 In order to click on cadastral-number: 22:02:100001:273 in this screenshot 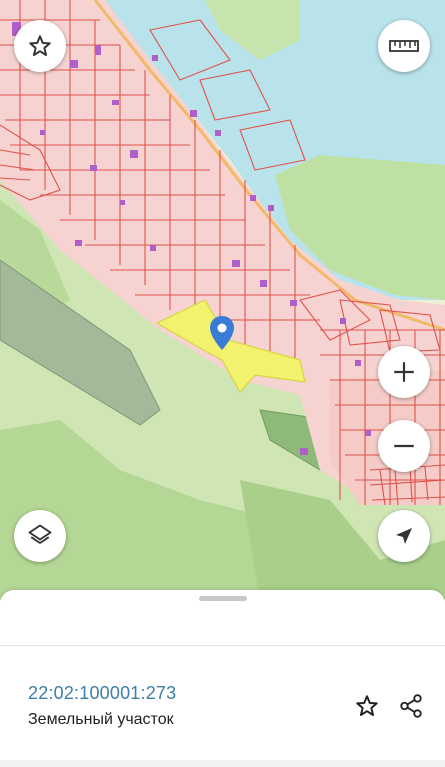, I will do `click(102, 693)`.